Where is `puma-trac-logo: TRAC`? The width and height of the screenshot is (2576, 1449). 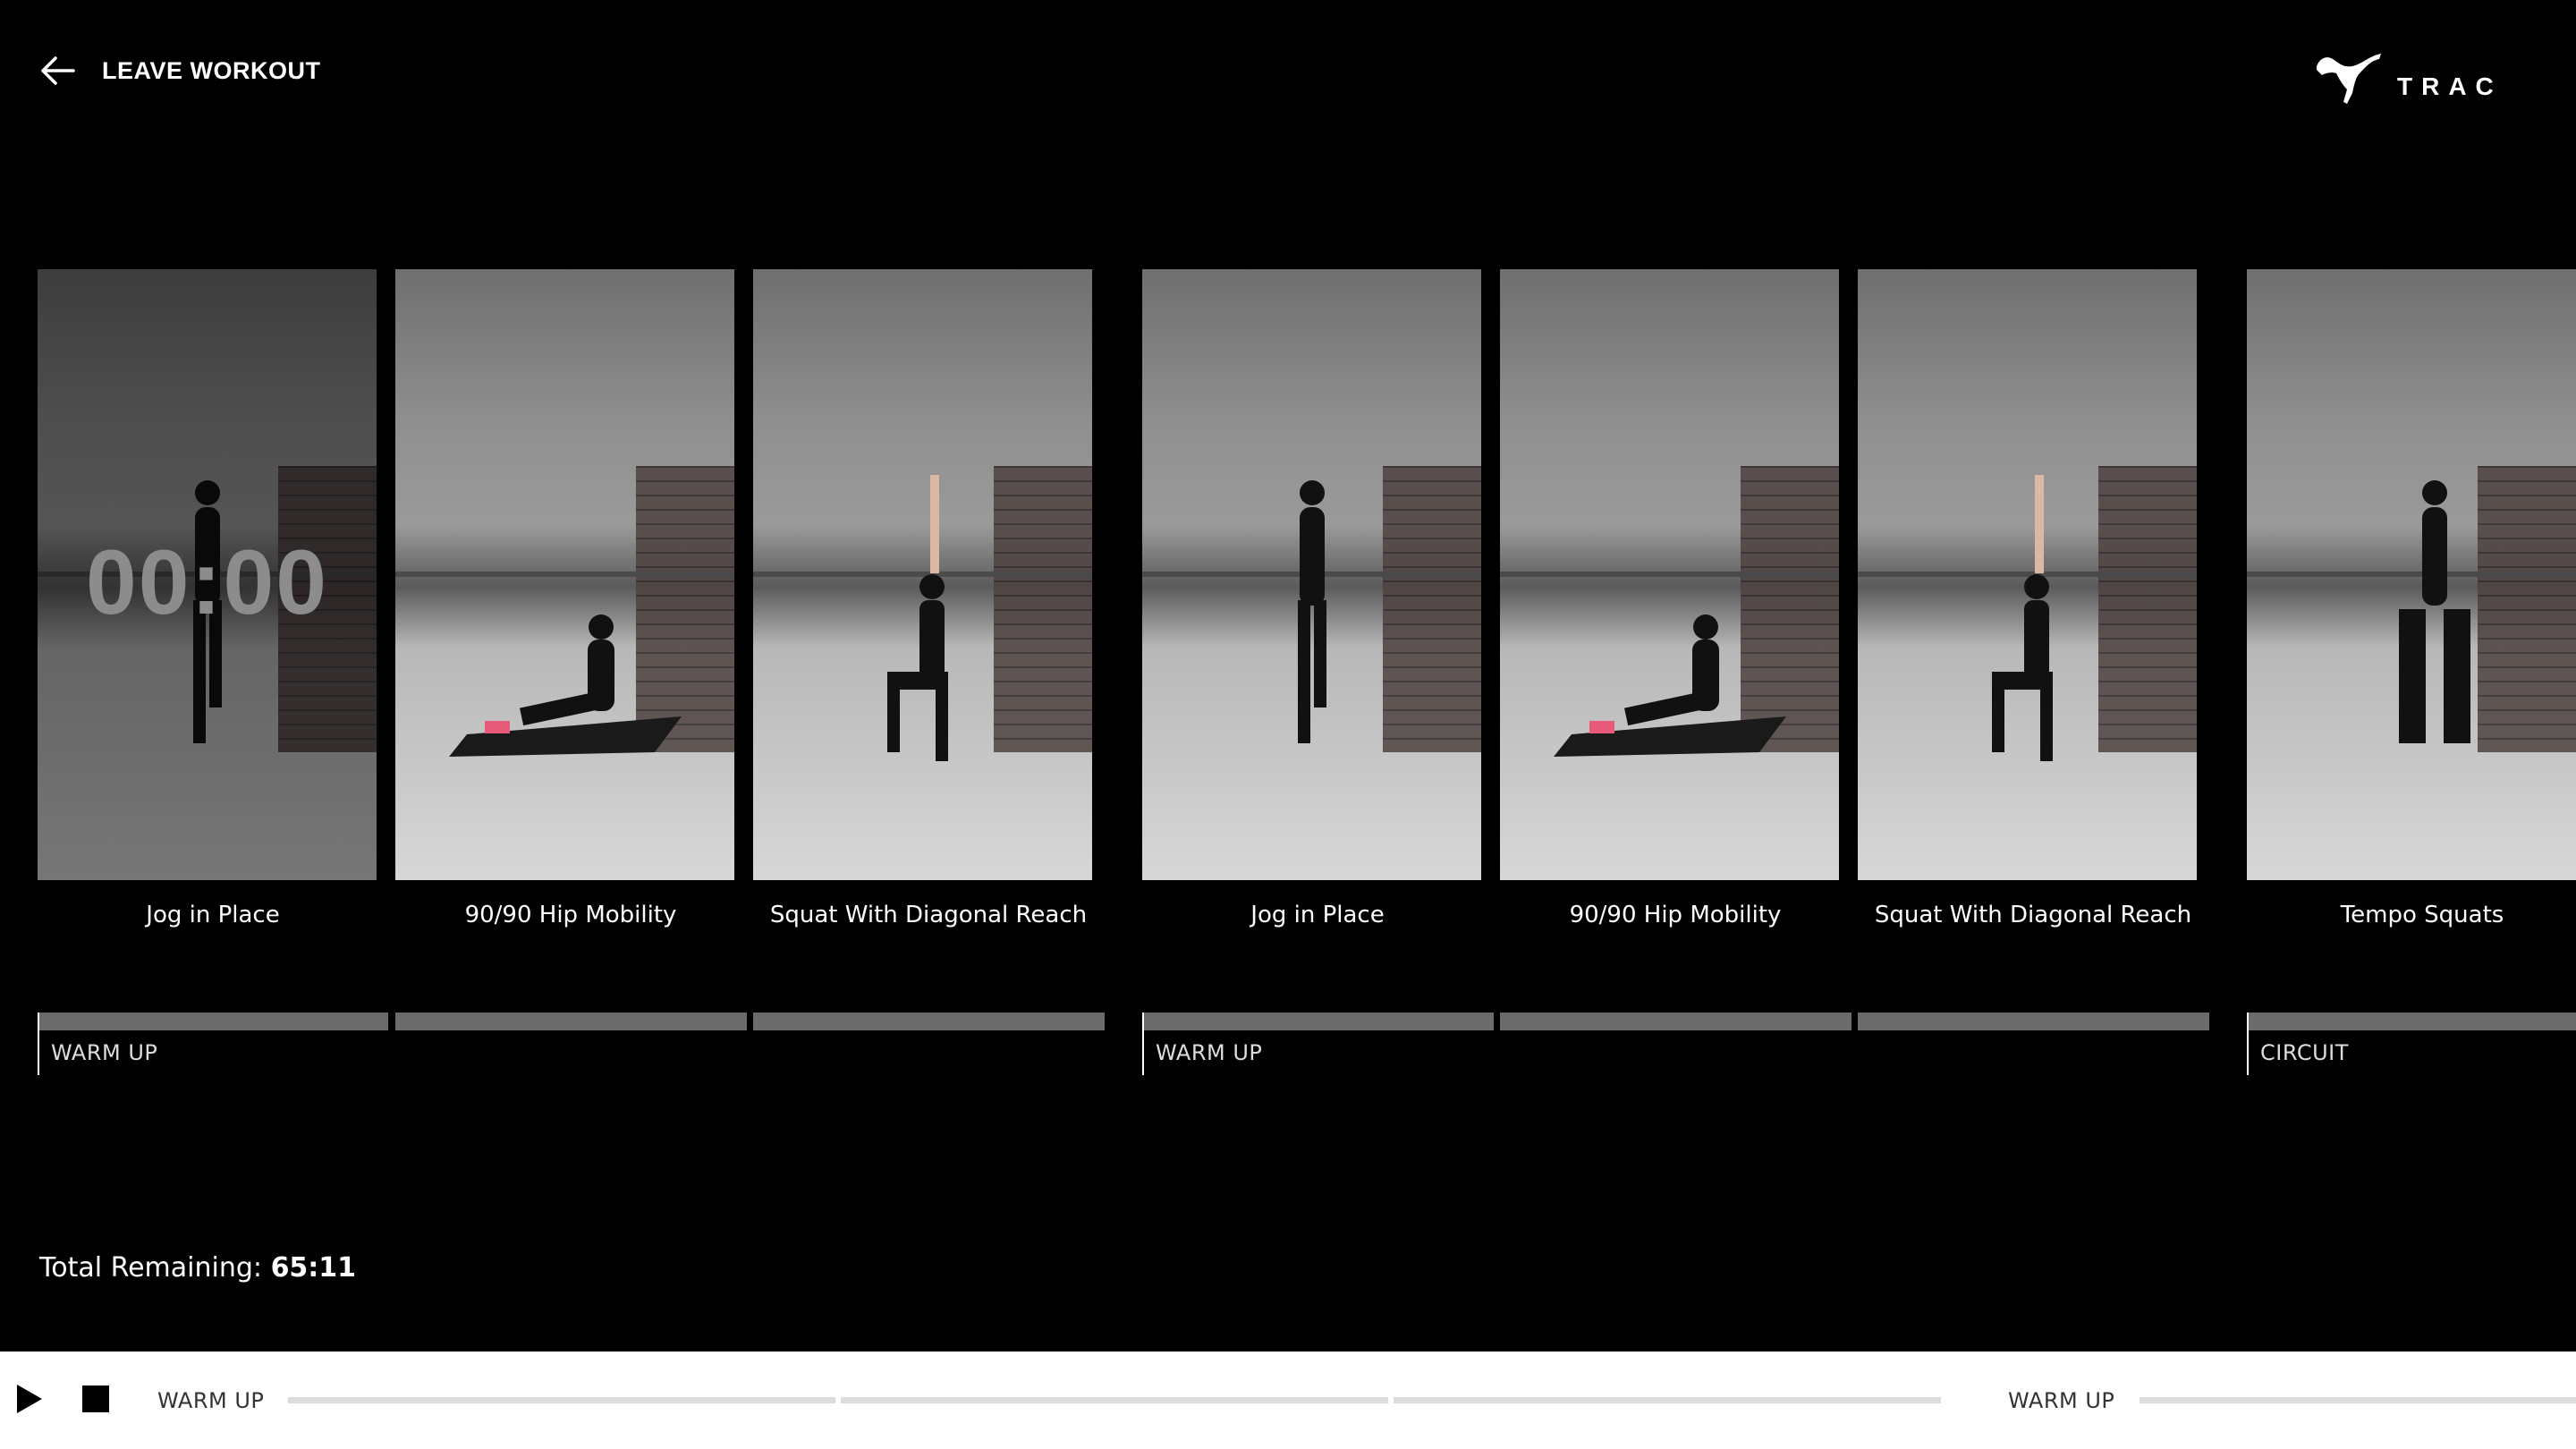 puma-trac-logo: TRAC is located at coordinates (2408, 80).